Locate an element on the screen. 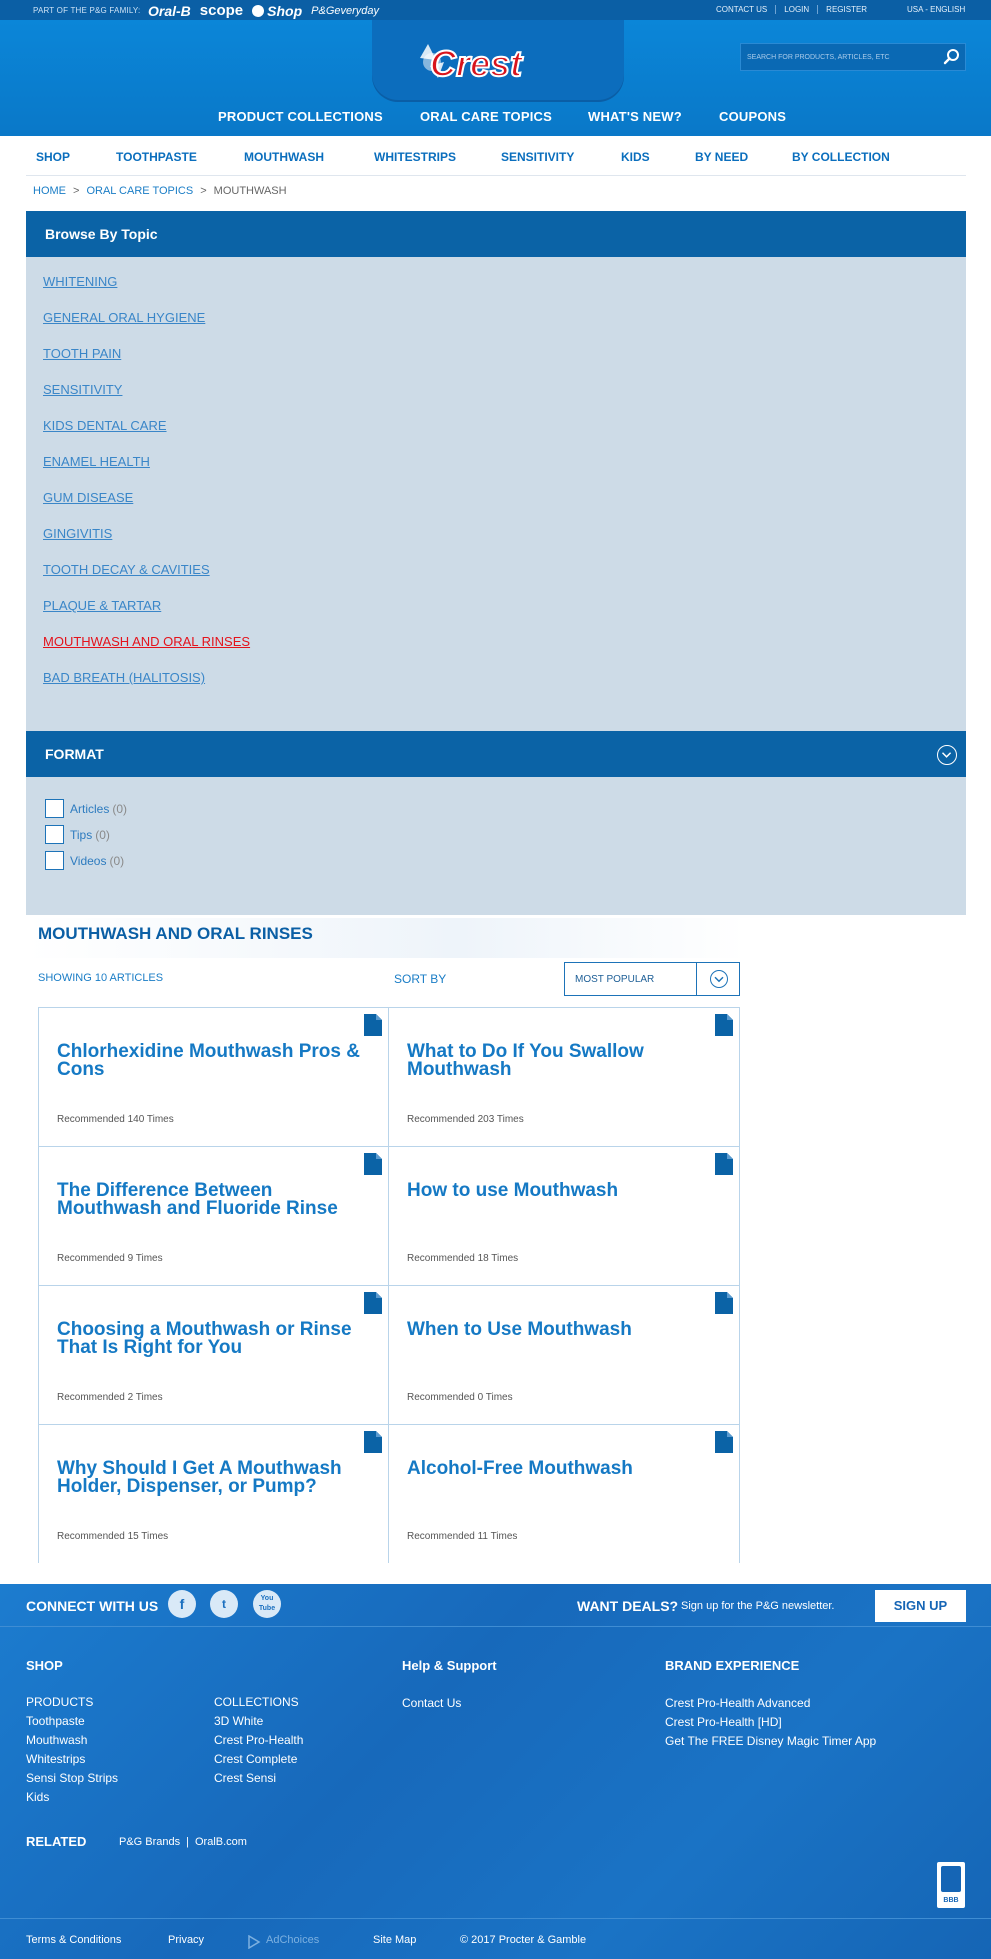 This screenshot has width=991, height=1959. topic-link-whitening: WHITENING is located at coordinates (80, 281).